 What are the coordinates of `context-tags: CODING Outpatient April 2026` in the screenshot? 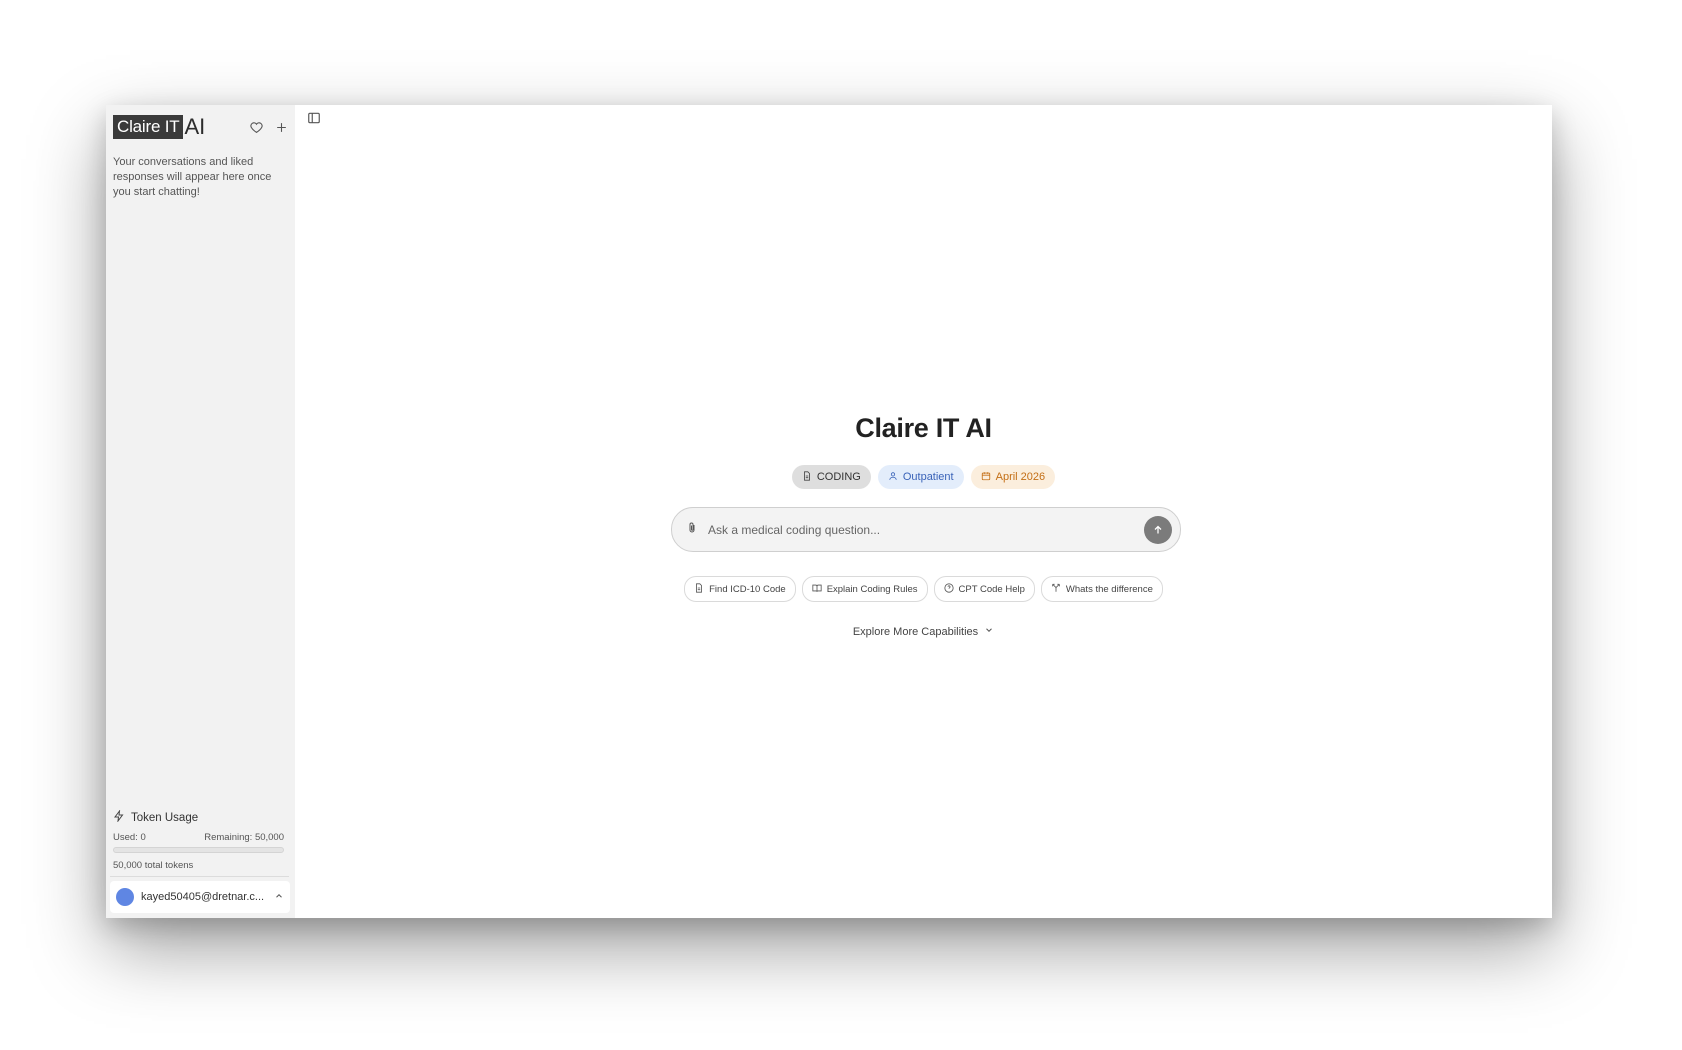 It's located at (923, 477).